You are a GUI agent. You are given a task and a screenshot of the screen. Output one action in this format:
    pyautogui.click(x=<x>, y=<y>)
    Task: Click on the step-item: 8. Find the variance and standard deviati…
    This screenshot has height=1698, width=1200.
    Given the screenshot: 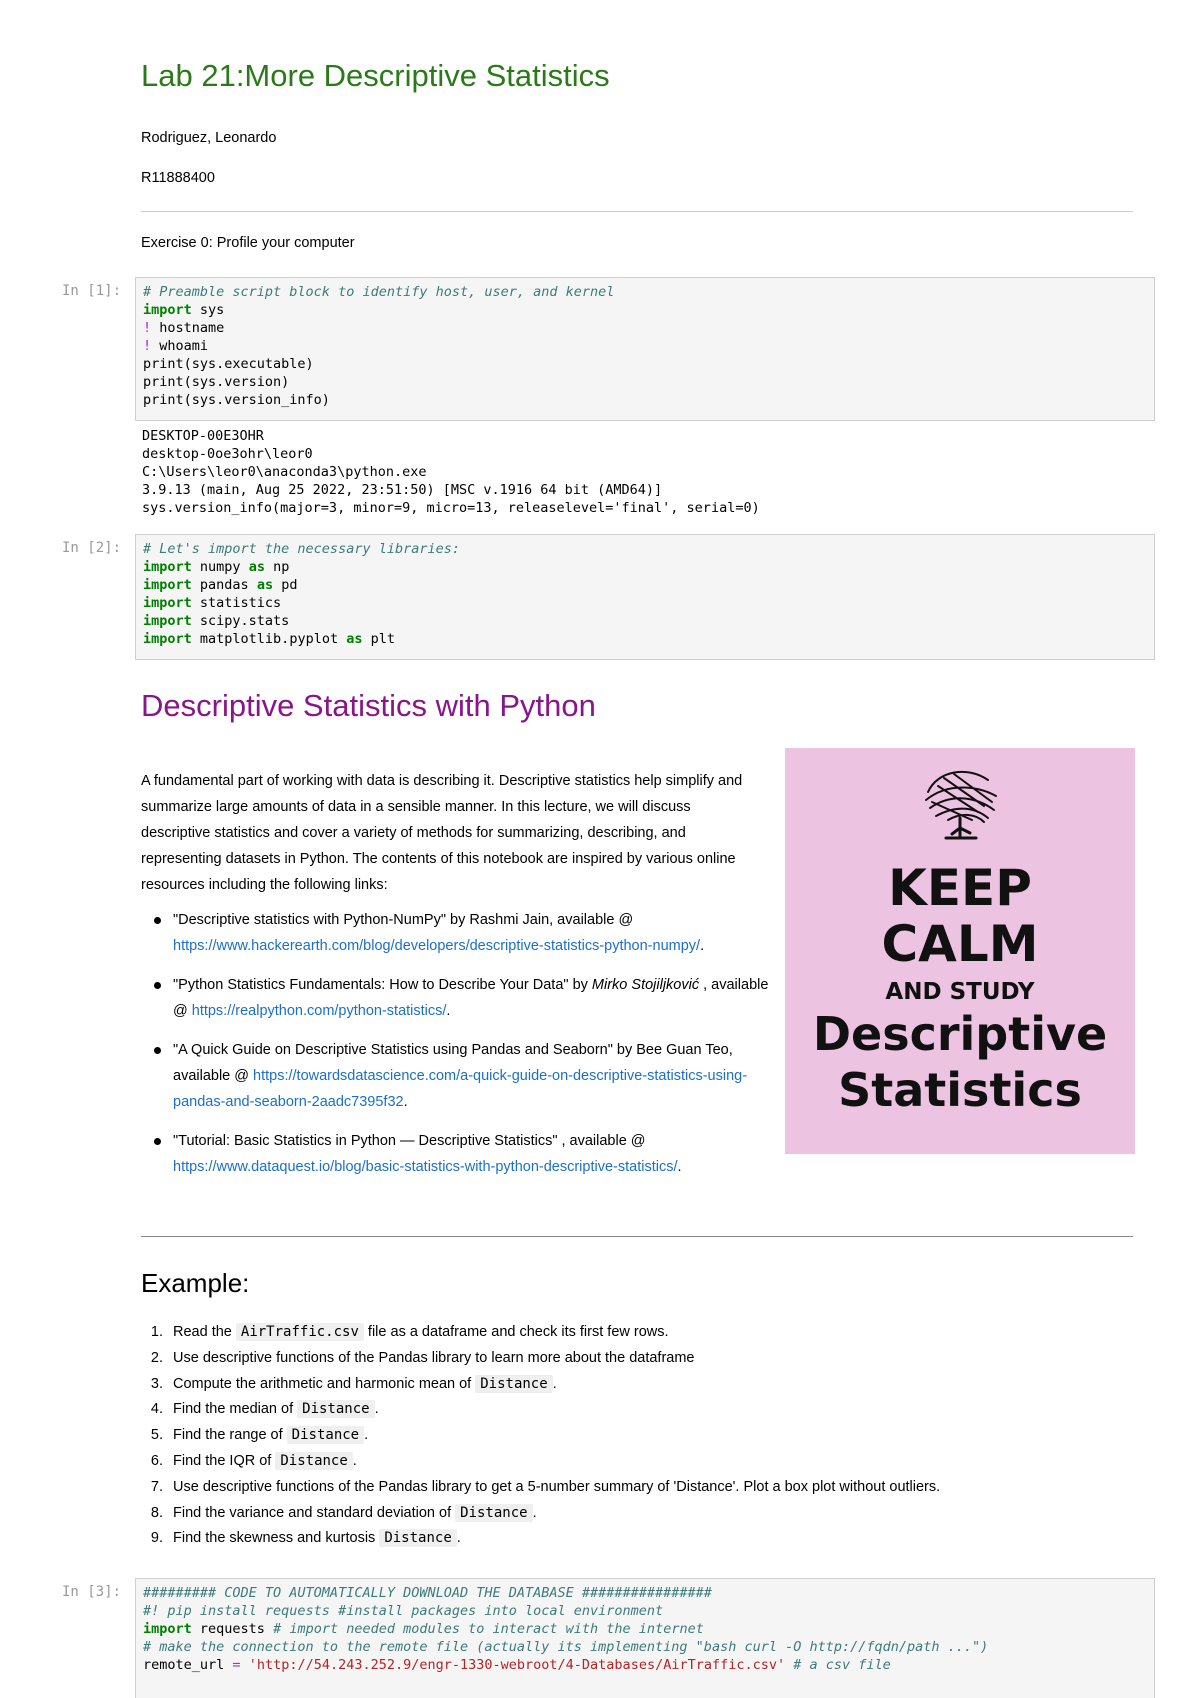 What is the action you would take?
    pyautogui.click(x=540, y=1514)
    